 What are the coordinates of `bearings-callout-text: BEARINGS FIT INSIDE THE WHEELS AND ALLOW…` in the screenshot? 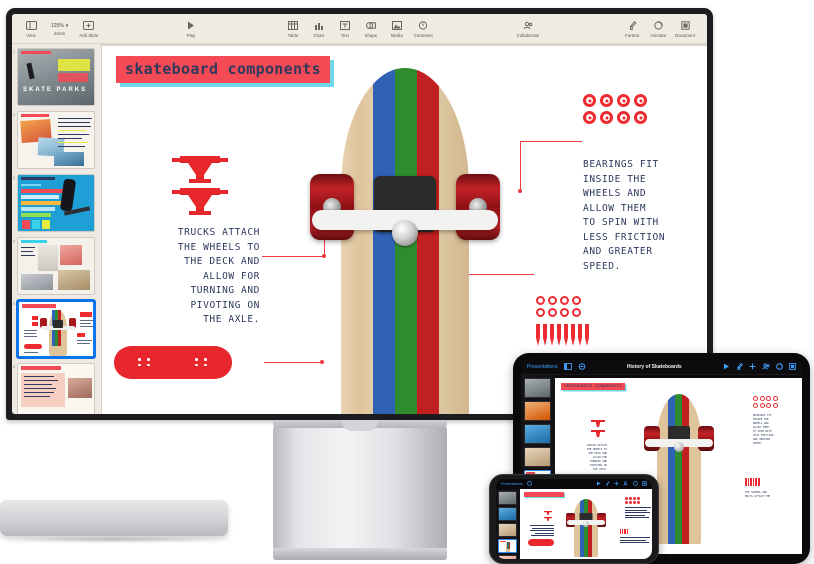 It's located at (643, 216).